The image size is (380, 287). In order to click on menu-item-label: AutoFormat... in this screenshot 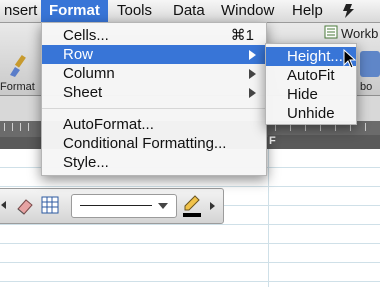, I will do `click(108, 124)`.